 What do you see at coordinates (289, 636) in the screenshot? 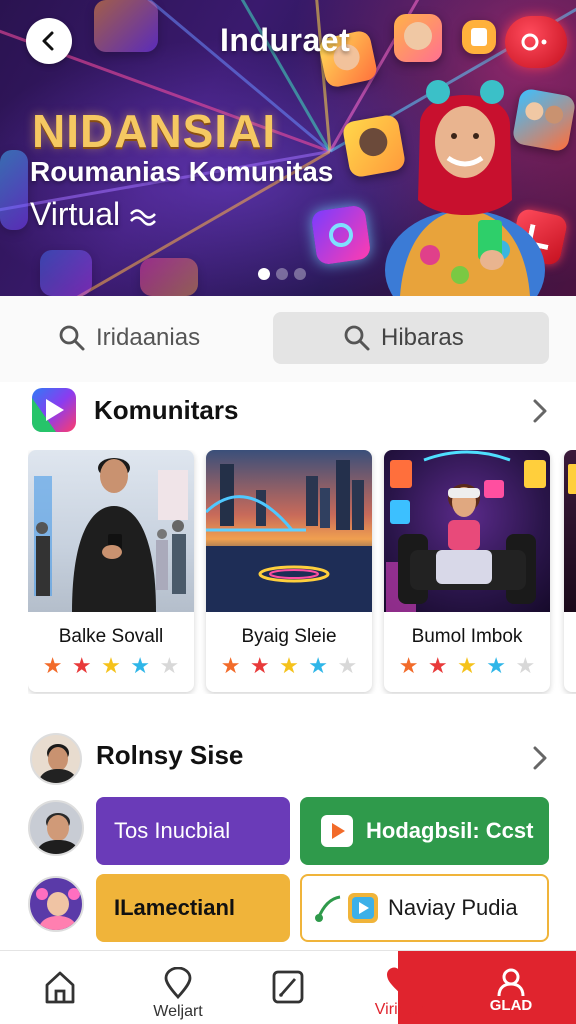
I see `card-title: Byaig Sleie` at bounding box center [289, 636].